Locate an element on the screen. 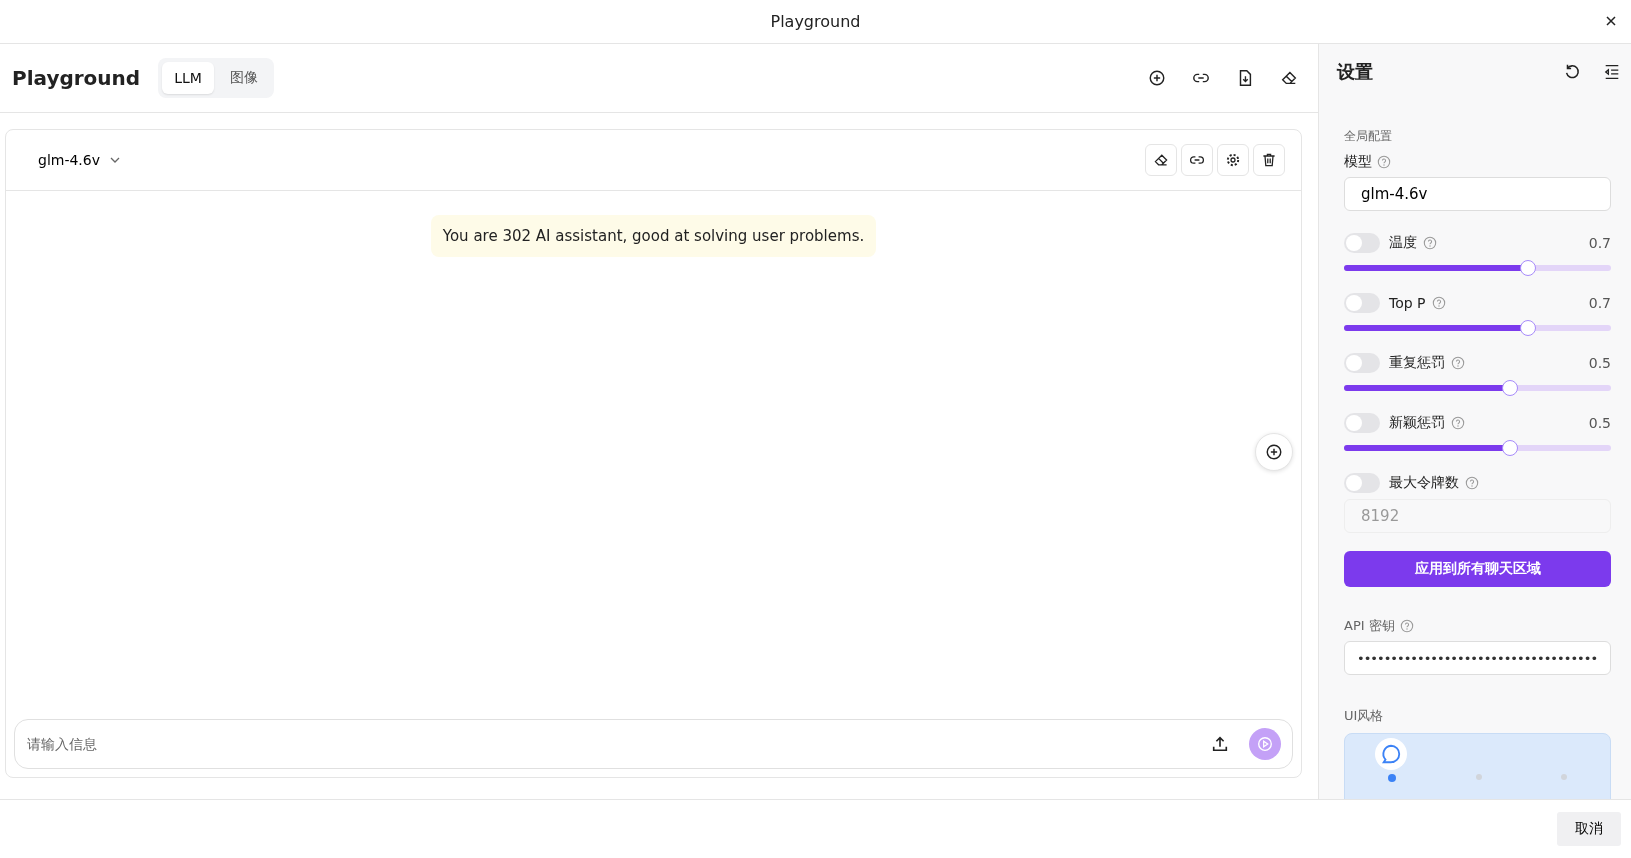 This screenshot has width=1631, height=858. section-label: UI风格 is located at coordinates (1364, 716).